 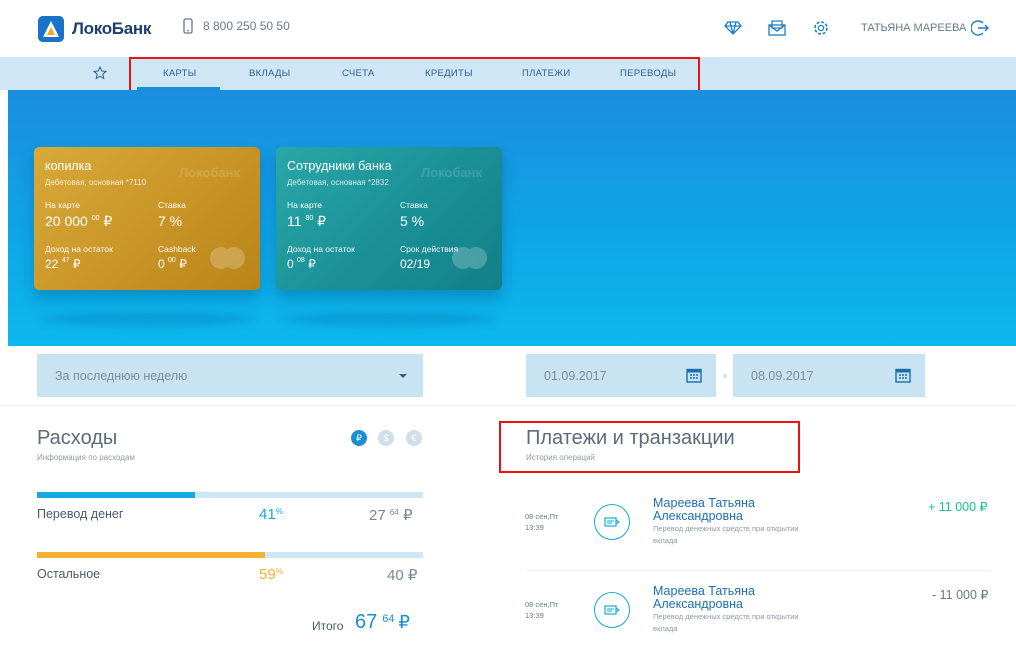 What do you see at coordinates (170, 221) in the screenshot?
I see `card-rate-value: 7 %` at bounding box center [170, 221].